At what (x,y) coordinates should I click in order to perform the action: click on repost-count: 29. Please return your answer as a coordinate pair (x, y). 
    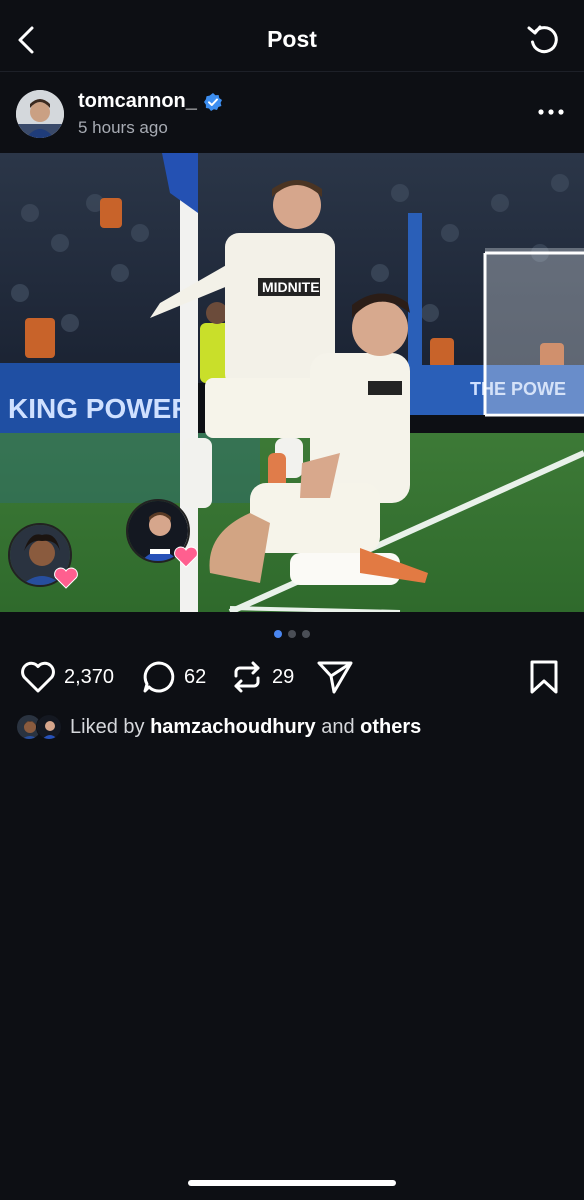
    Looking at the image, I should click on (283, 676).